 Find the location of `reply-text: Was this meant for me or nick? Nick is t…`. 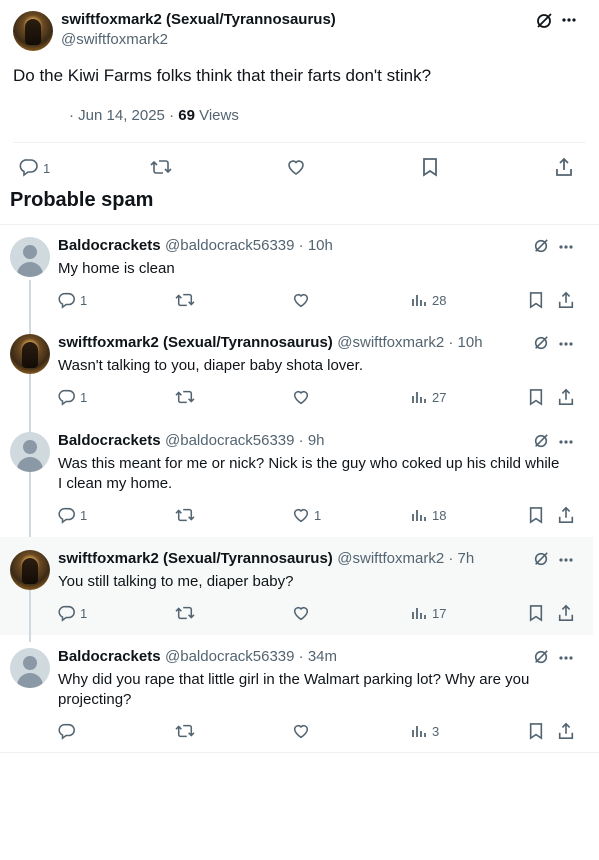

reply-text: Was this meant for me or nick? Nick is t… is located at coordinates (309, 463).